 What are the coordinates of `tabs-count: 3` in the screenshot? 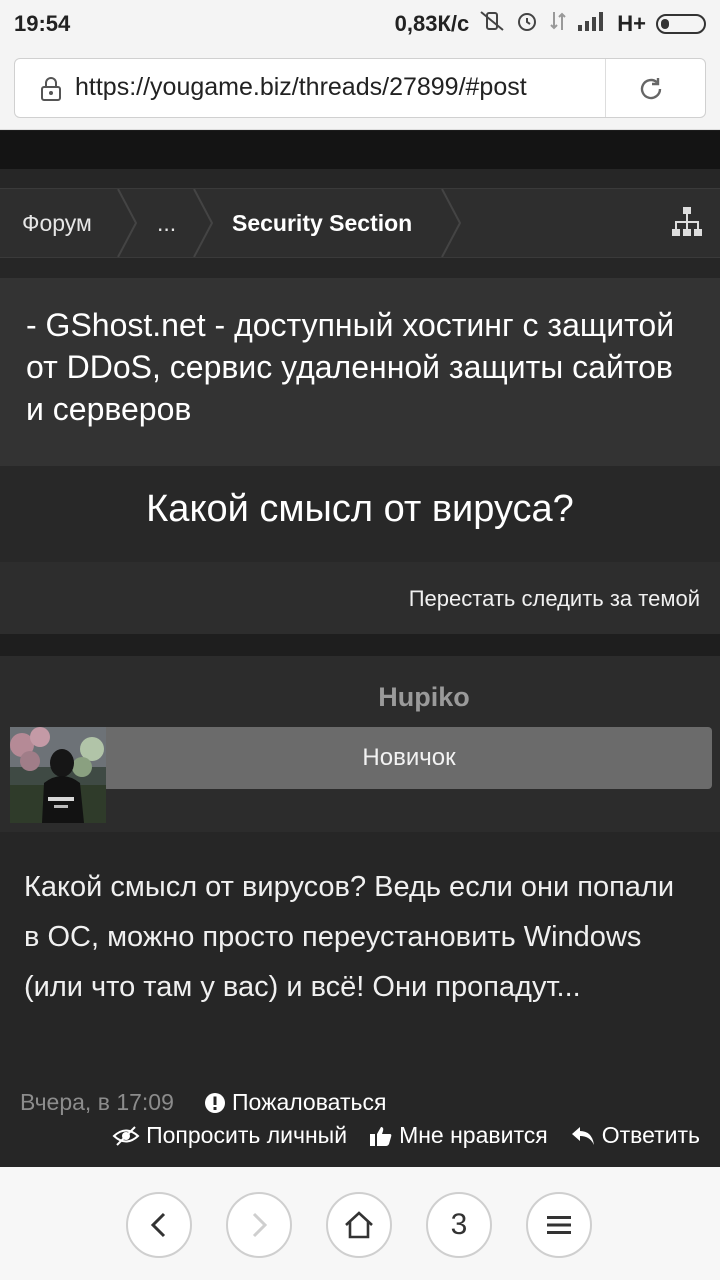 It's located at (459, 1224).